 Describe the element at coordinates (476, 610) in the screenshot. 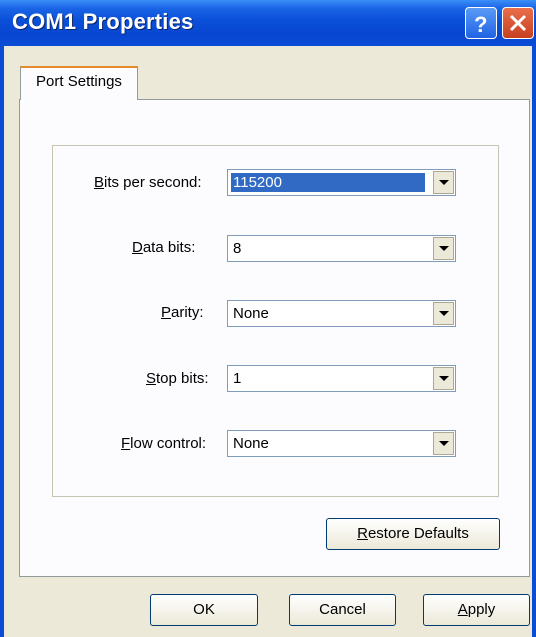

I see `apply-button: Apply` at that location.